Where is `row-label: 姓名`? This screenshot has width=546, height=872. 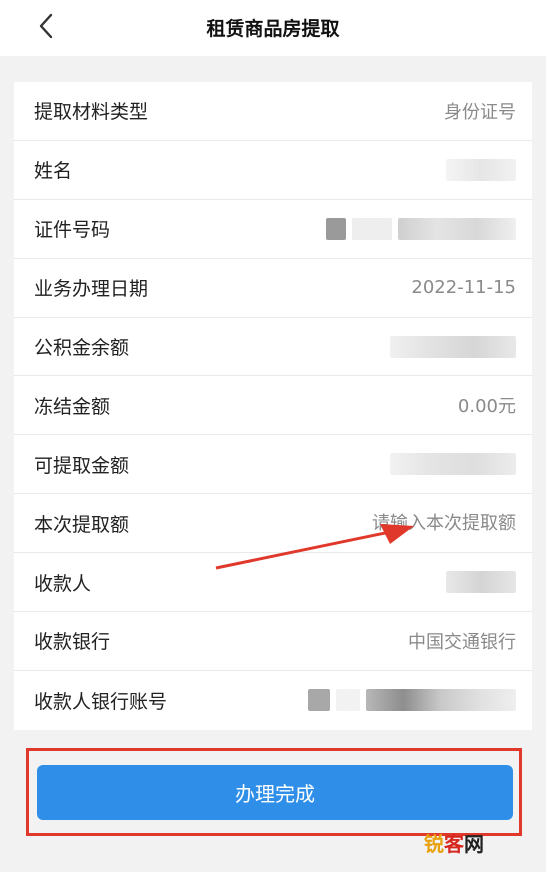
row-label: 姓名 is located at coordinates (53, 171).